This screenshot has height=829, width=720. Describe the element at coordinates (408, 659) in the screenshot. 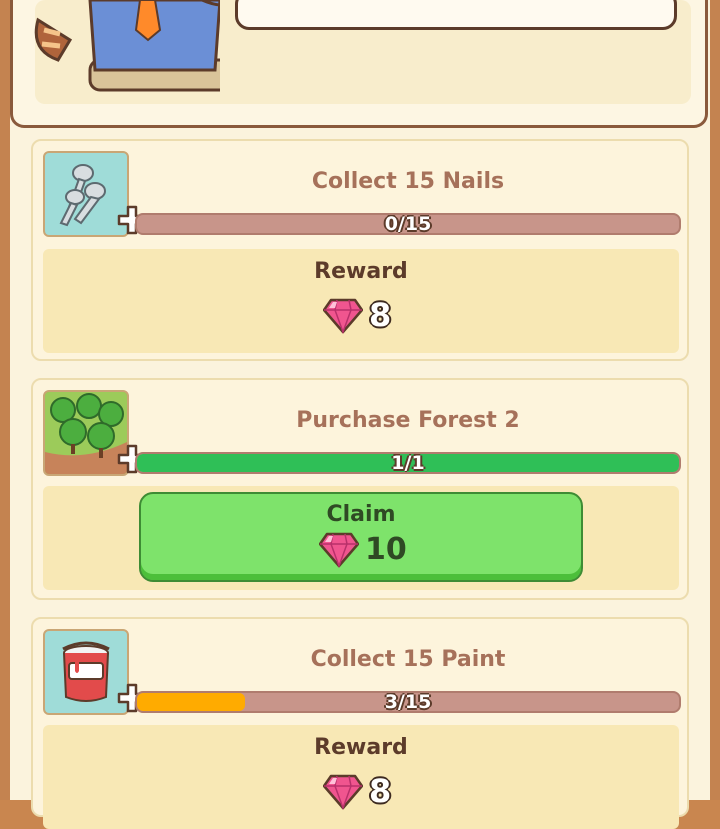

I see `quest-title: Collect 15 Paint` at that location.